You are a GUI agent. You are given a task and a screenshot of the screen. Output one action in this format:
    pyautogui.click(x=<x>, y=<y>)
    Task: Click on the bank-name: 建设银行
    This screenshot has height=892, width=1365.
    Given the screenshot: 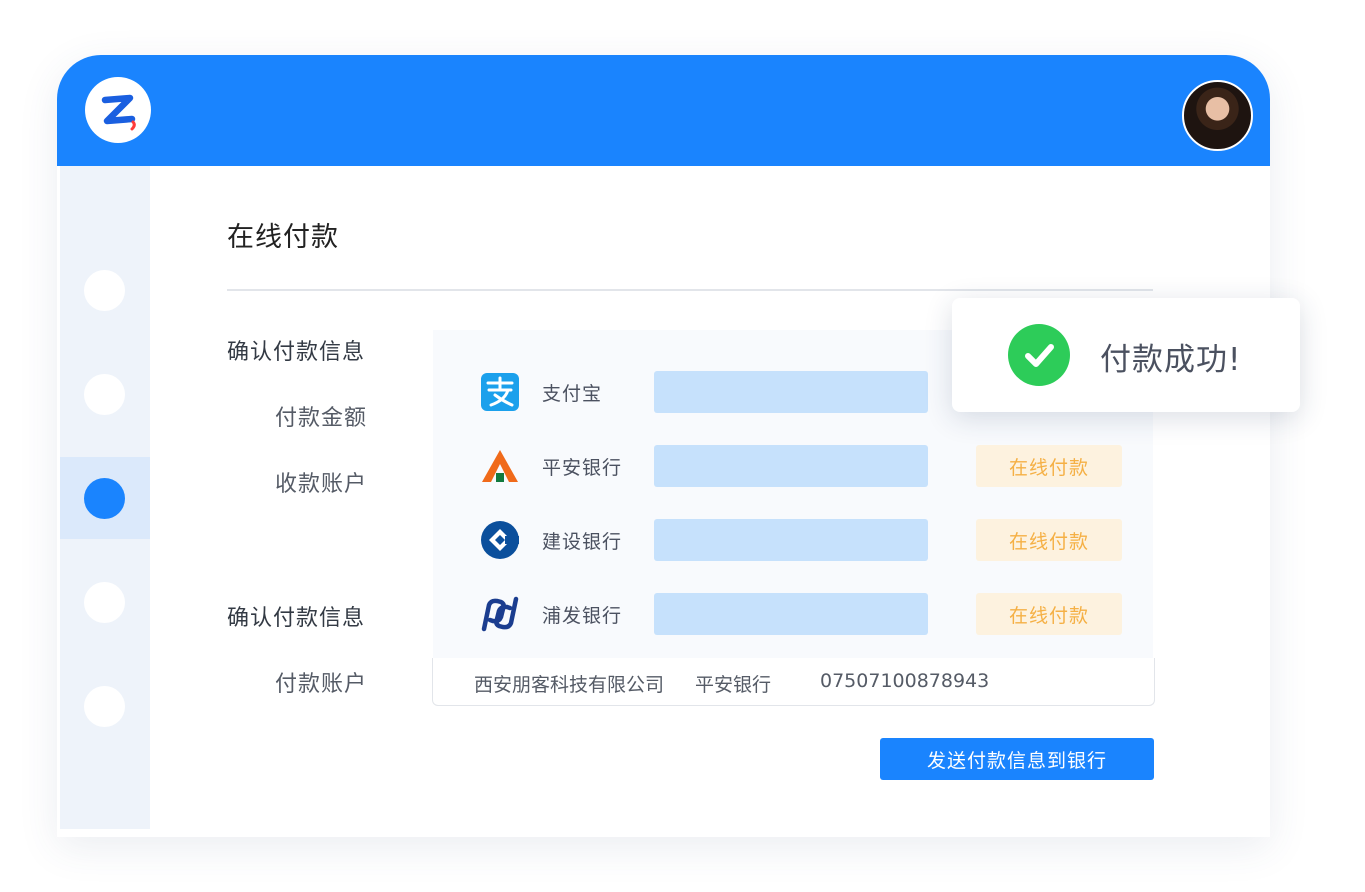 What is the action you would take?
    pyautogui.click(x=582, y=542)
    